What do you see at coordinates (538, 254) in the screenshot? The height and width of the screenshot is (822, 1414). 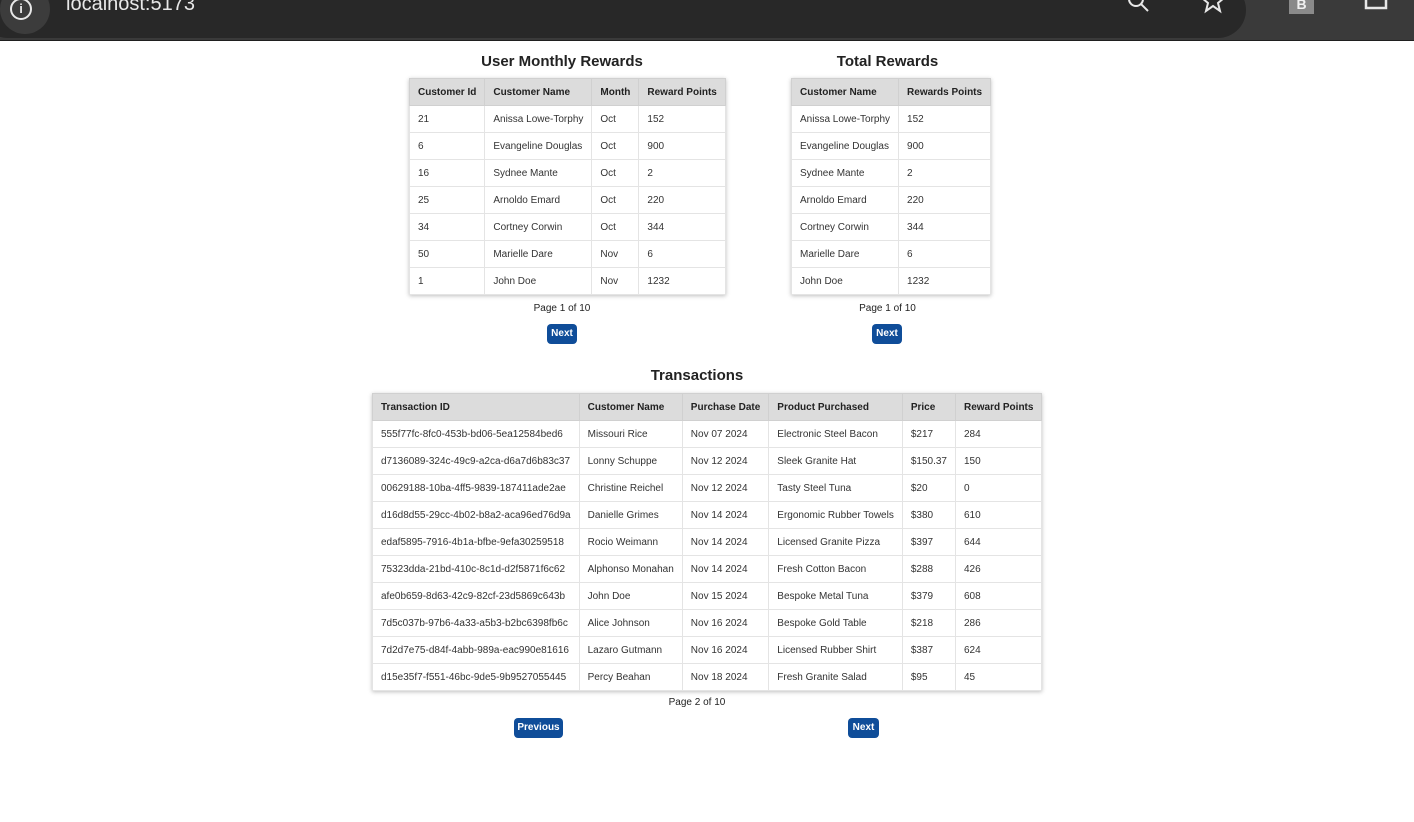 I see `table-cell: Marielle Dare` at bounding box center [538, 254].